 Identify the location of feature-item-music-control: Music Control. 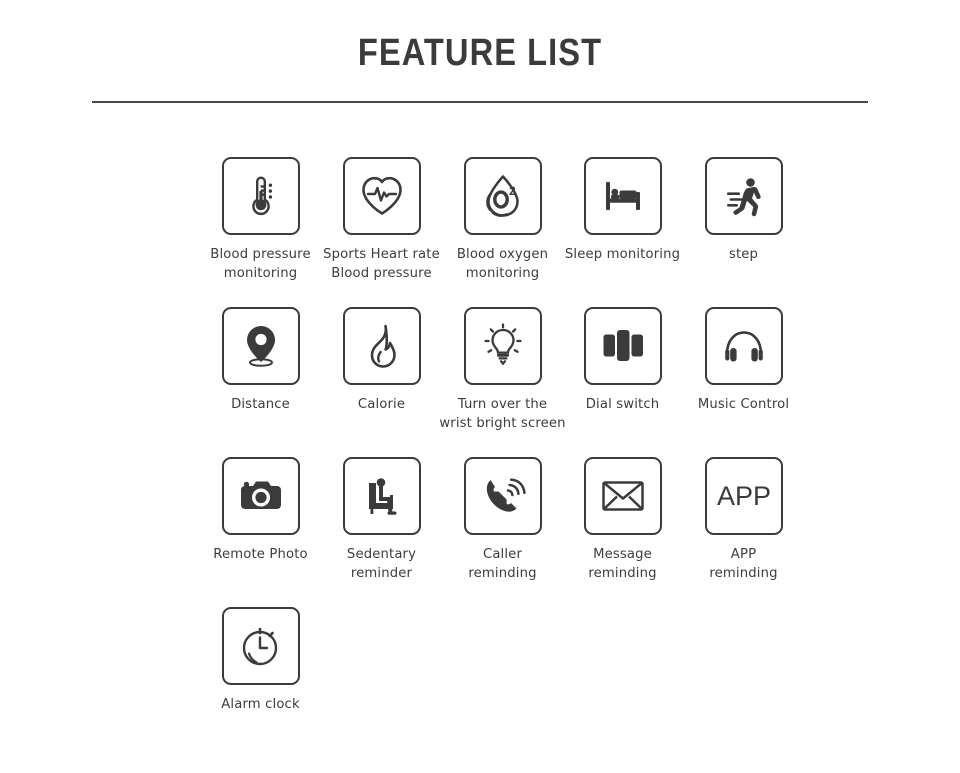
(743, 361).